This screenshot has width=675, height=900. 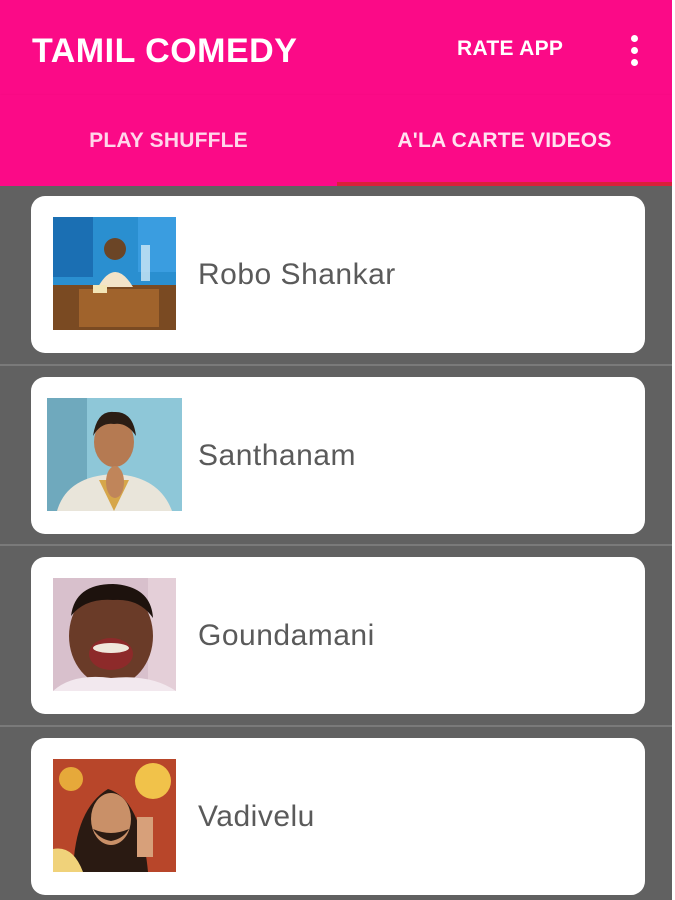 I want to click on thumbnail-vadivelu, so click(x=114, y=815).